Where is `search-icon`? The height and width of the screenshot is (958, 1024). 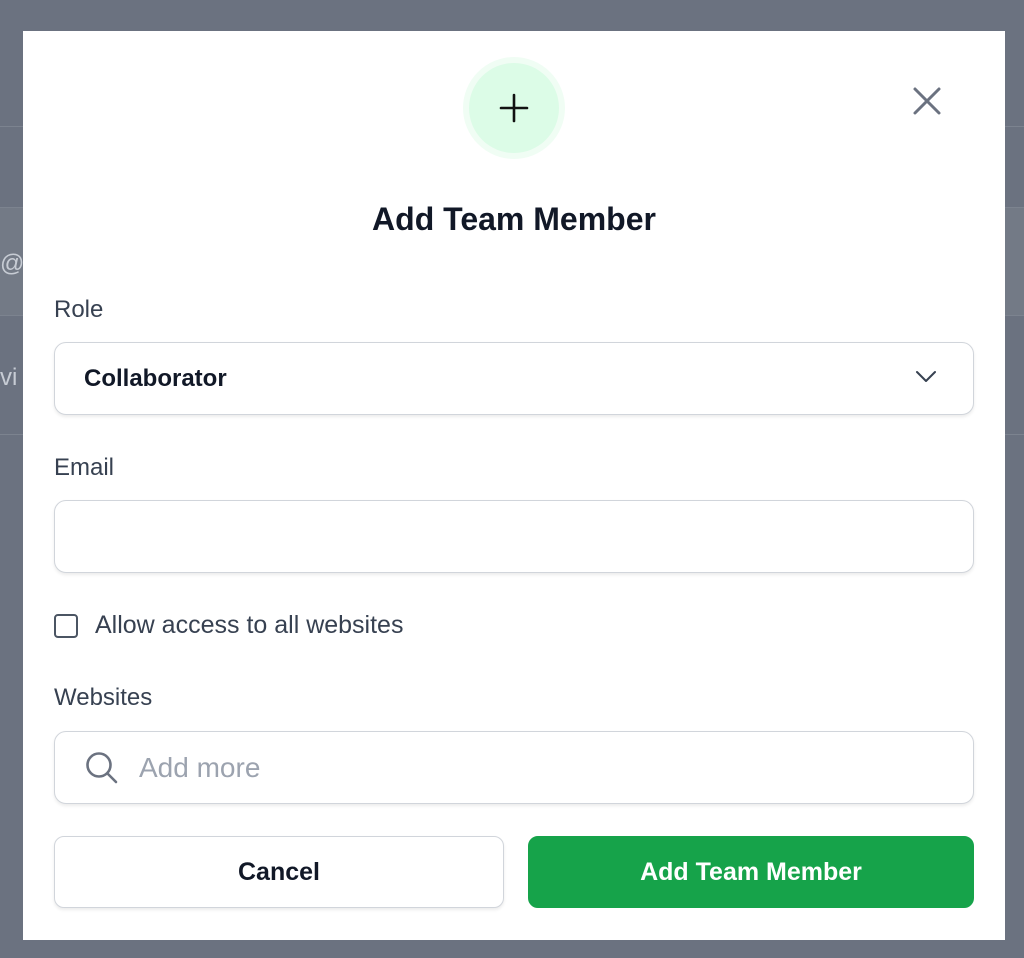
search-icon is located at coordinates (102, 768).